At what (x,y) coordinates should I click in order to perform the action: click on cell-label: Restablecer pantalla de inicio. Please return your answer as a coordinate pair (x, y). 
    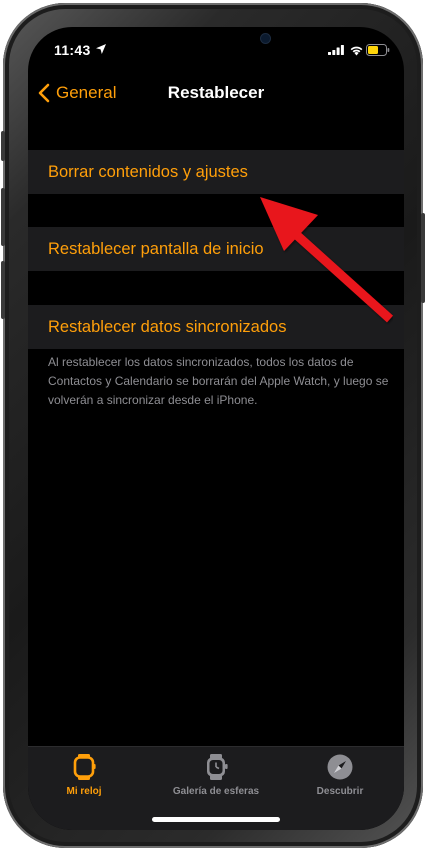
    Looking at the image, I should click on (156, 248).